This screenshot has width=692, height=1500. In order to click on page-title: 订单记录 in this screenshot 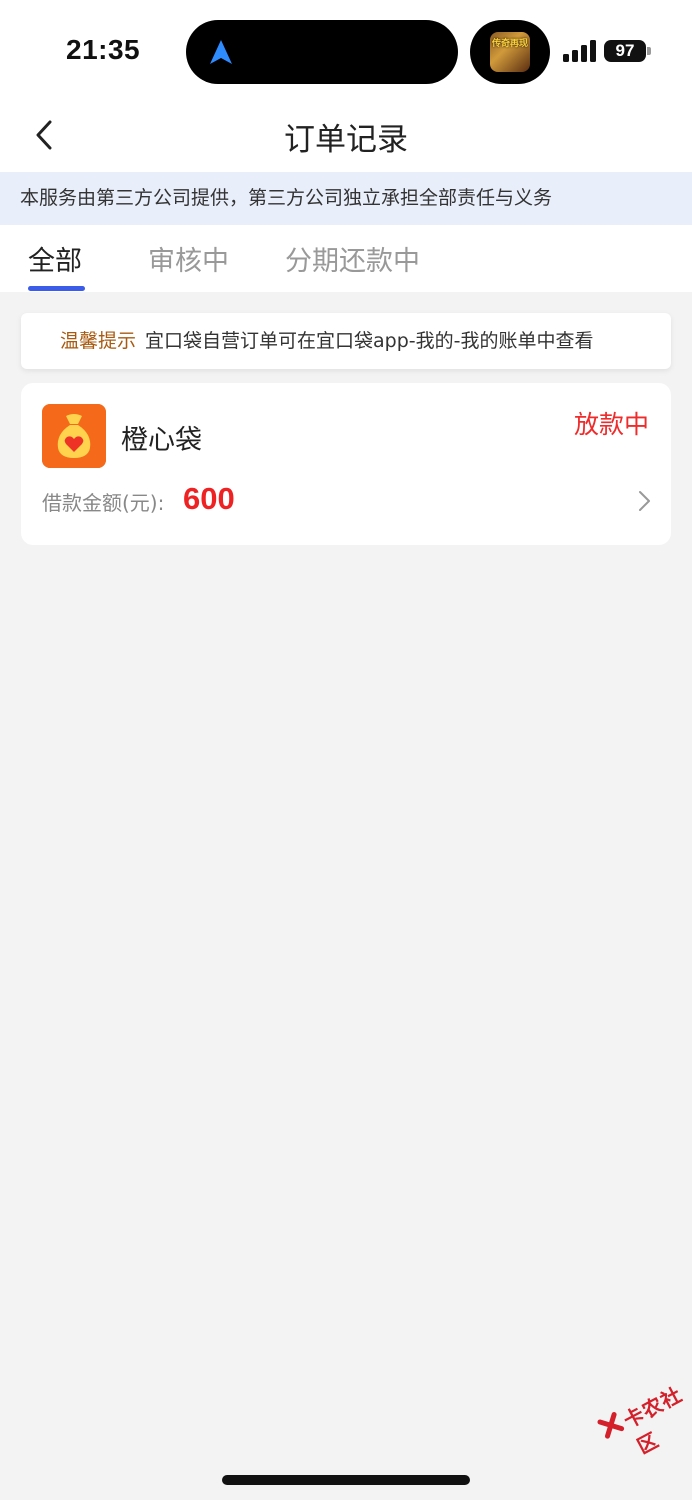, I will do `click(346, 140)`.